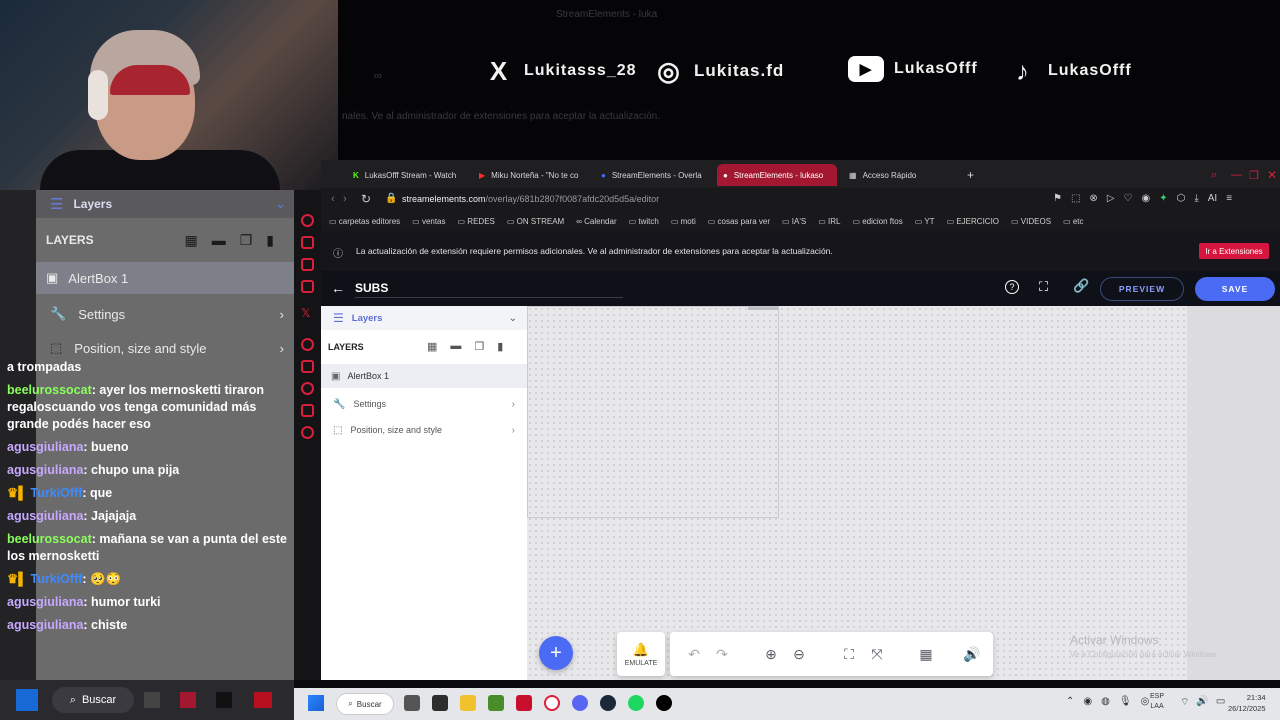 The image size is (1280, 720). Describe the element at coordinates (1012, 287) in the screenshot. I see `help-icon: ?` at that location.